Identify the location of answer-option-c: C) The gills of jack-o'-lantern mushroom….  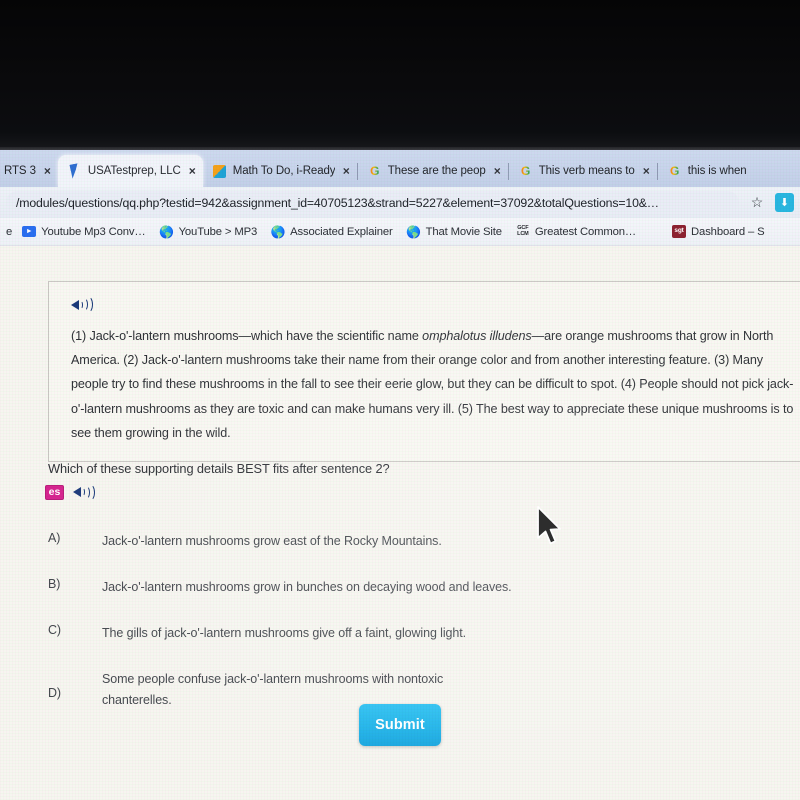
(394, 646).